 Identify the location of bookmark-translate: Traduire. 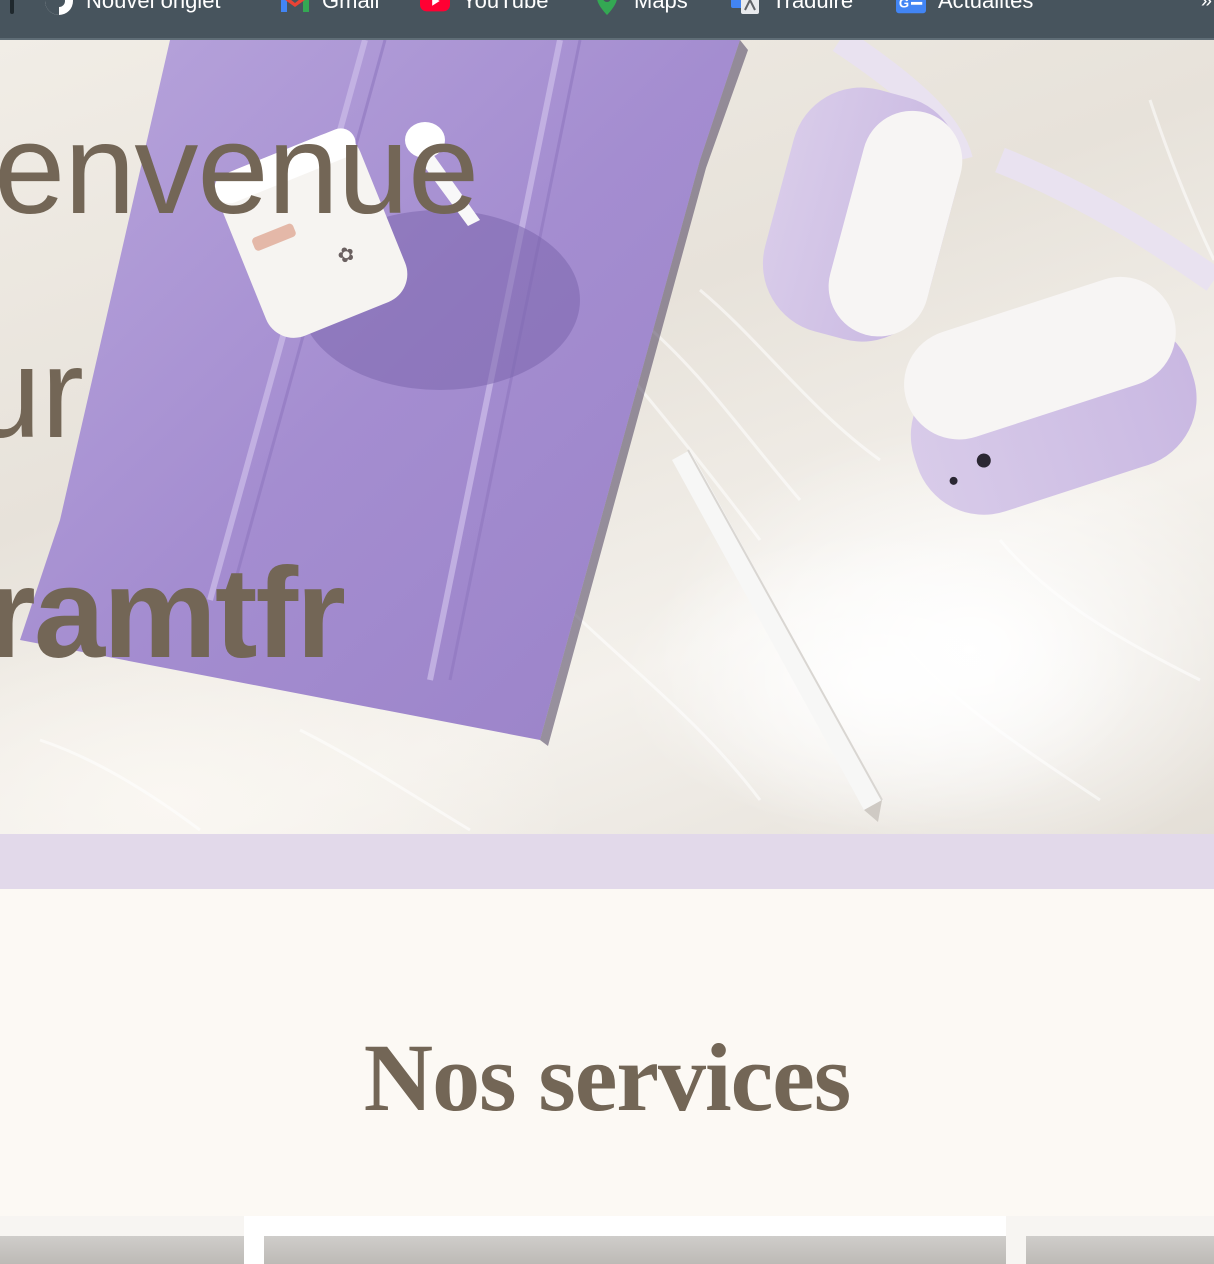
(791, 8).